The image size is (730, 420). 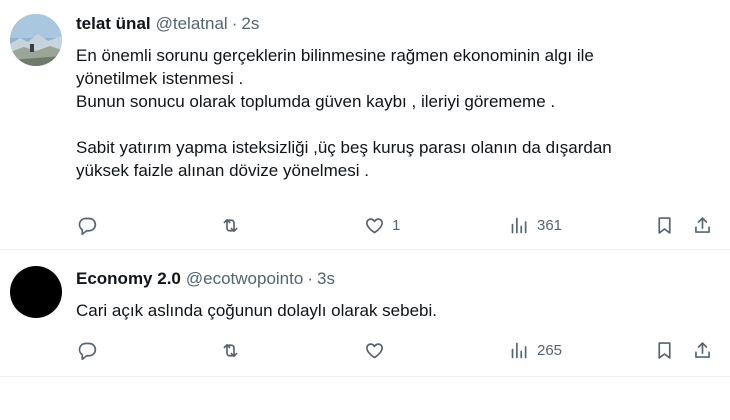 I want to click on tweet-header: Economy 2.0 @ecotwopointo · 3s, so click(x=205, y=279).